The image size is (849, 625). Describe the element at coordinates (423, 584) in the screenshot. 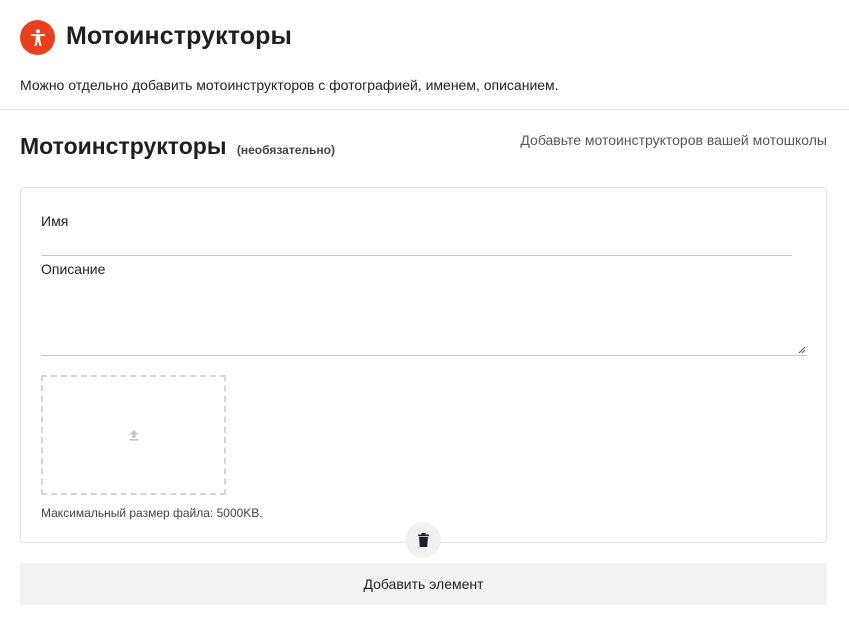

I see `add-item-button: Добавить элемент` at that location.